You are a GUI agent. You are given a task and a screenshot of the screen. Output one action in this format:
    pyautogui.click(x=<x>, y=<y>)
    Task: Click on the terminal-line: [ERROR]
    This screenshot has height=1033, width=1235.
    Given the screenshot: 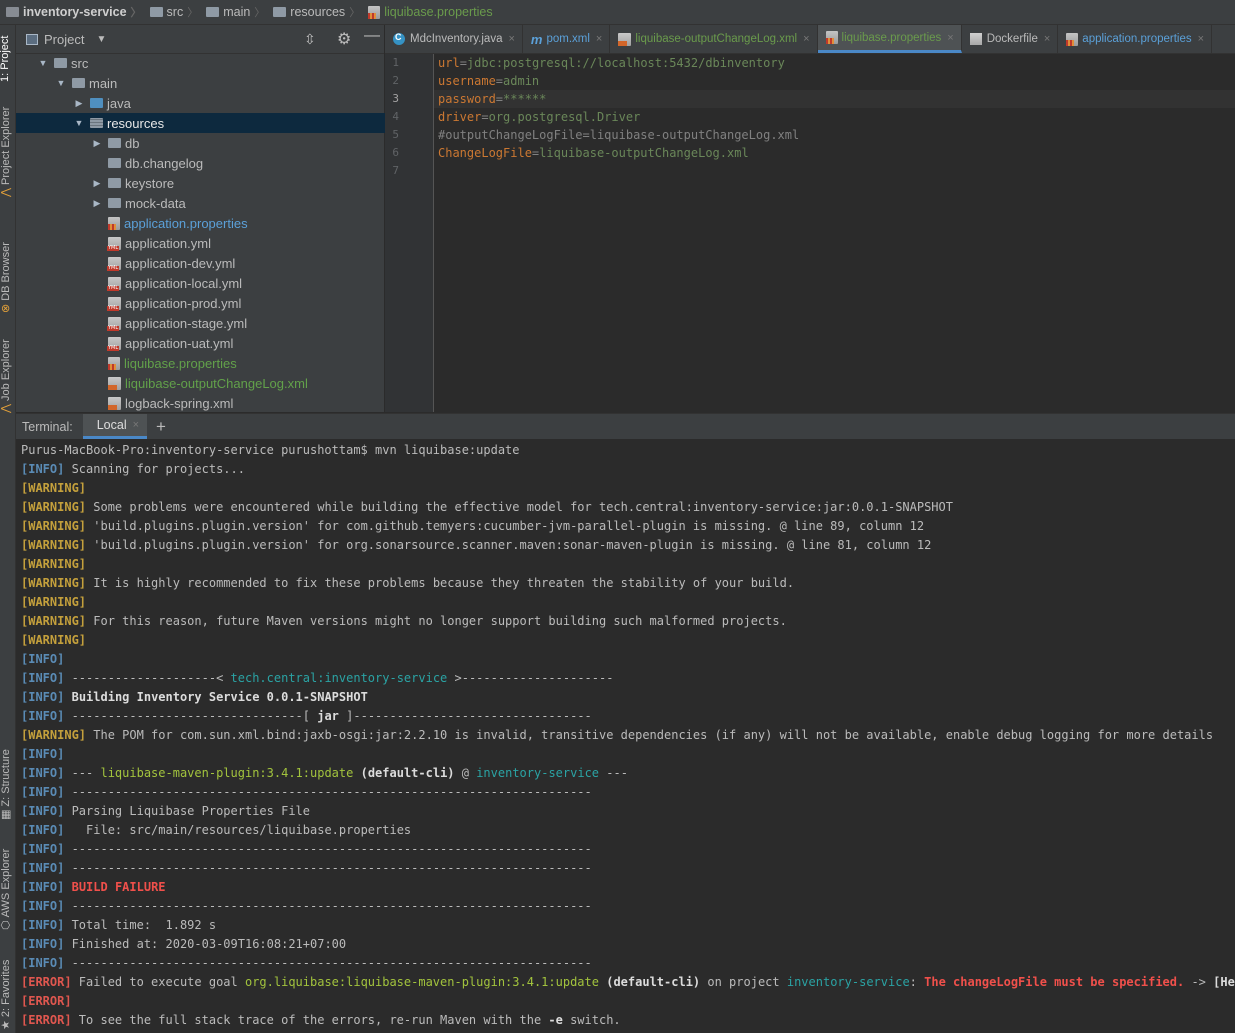 What is the action you would take?
    pyautogui.click(x=46, y=1001)
    